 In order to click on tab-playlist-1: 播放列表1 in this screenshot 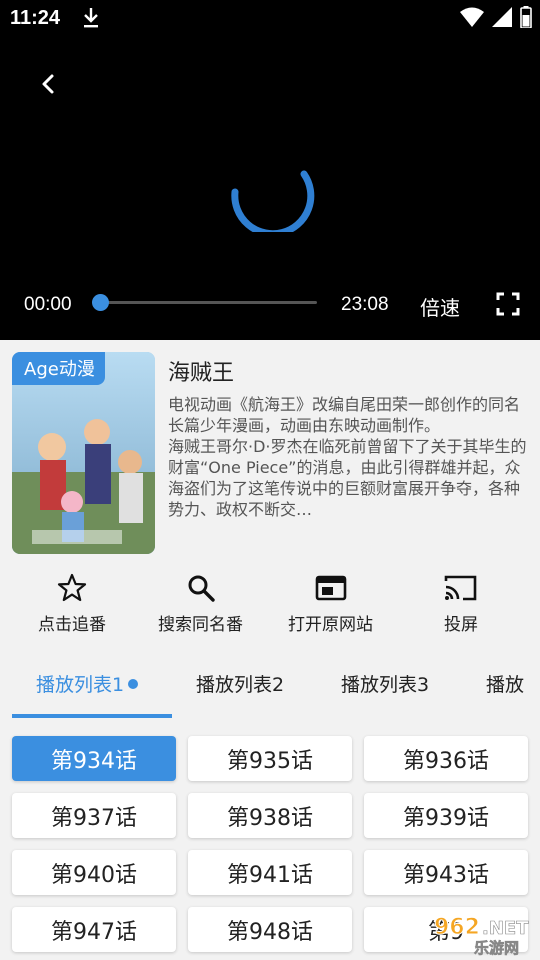, I will do `click(87, 683)`.